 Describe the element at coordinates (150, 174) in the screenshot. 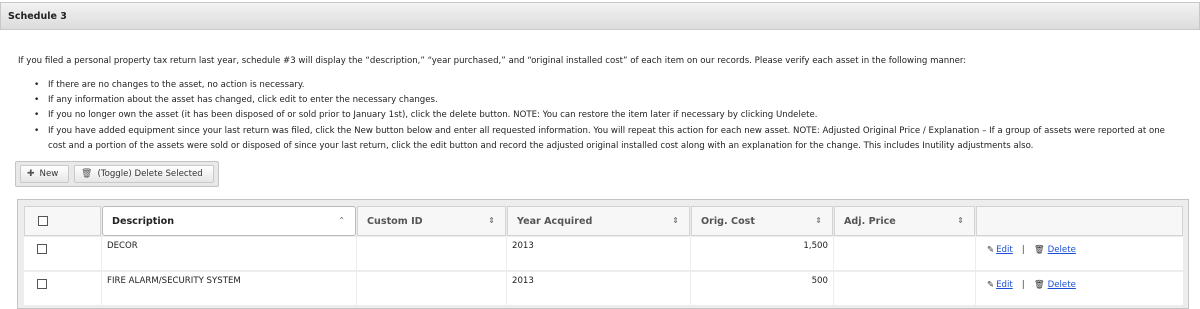

I see `delete-selected-label: (Toggle) Delete Selected` at that location.